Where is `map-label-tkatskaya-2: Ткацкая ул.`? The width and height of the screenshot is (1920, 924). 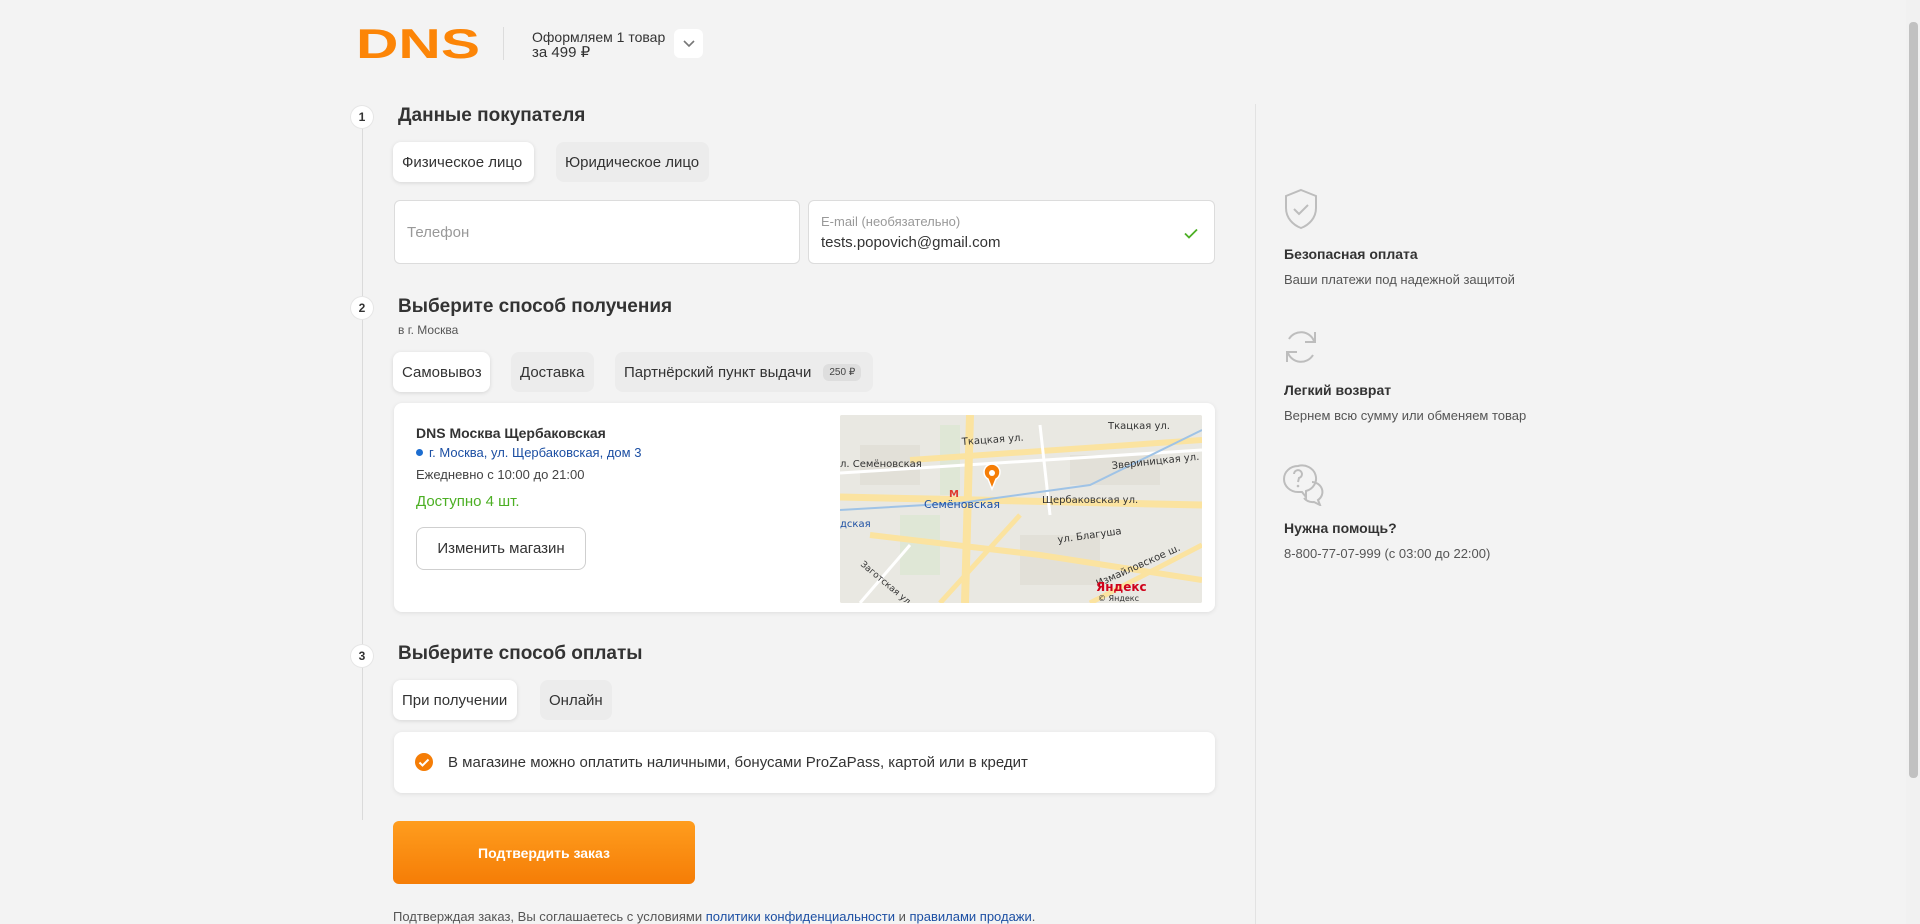 map-label-tkatskaya-2: Ткацкая ул. is located at coordinates (1138, 426).